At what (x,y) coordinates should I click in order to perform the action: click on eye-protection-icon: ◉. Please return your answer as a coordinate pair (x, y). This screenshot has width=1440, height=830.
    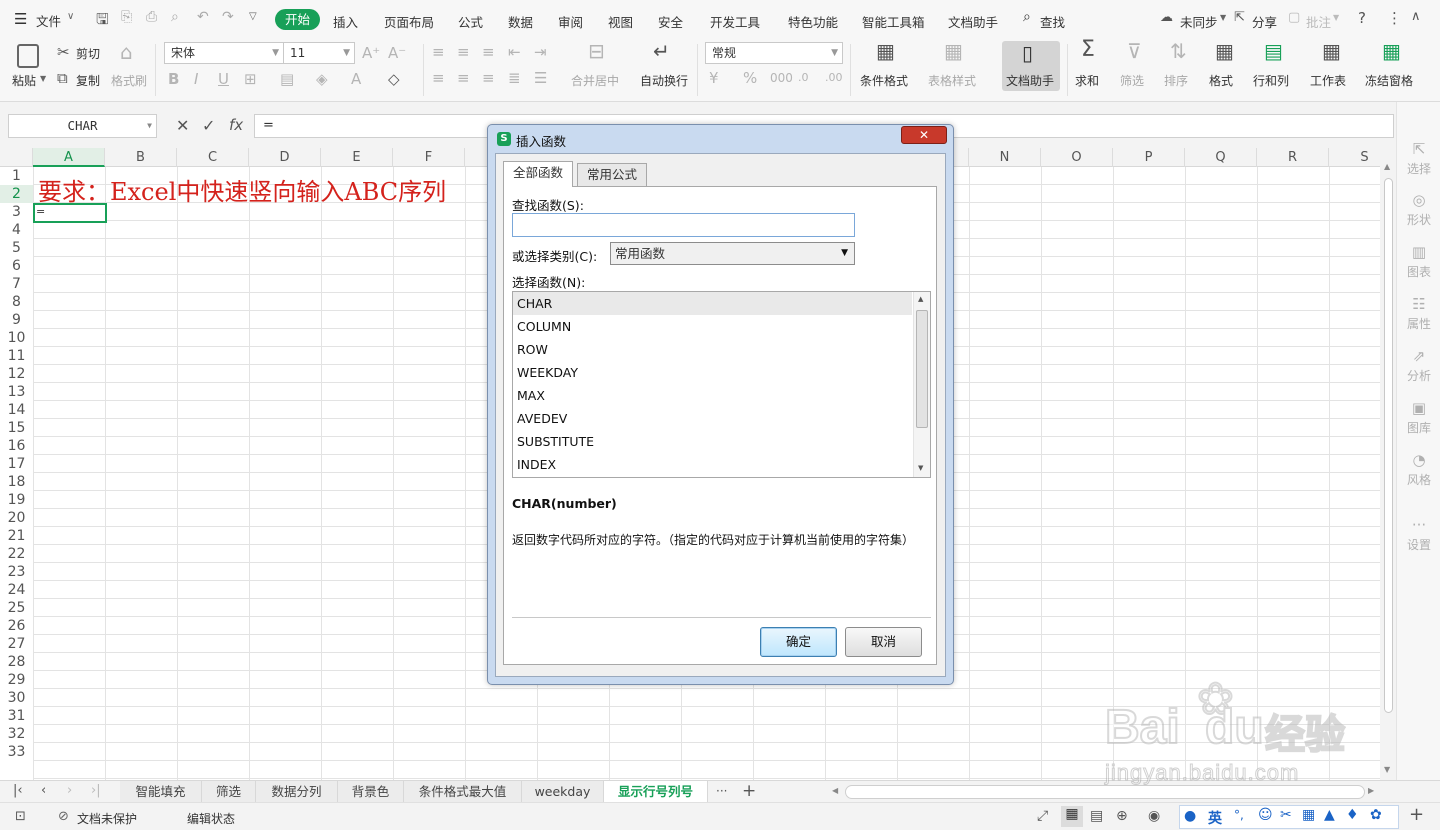
    Looking at the image, I should click on (1154, 816).